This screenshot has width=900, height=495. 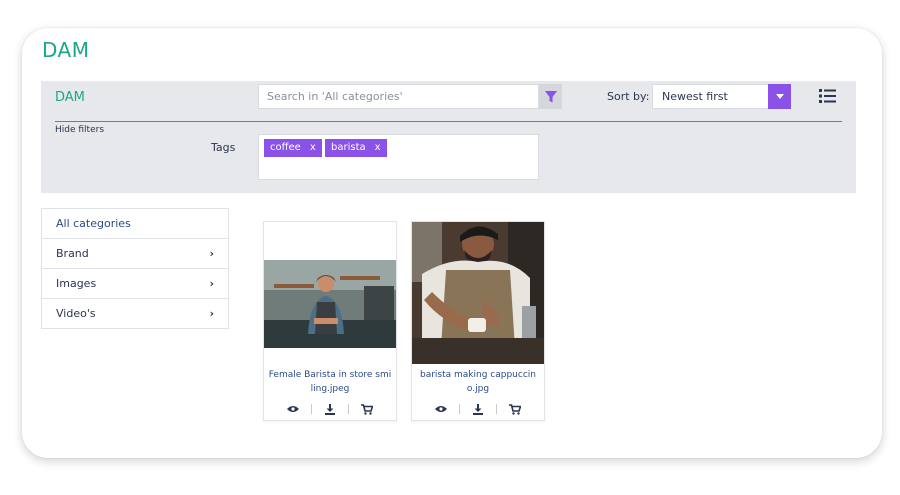 I want to click on app-title: DAM, so click(x=66, y=50).